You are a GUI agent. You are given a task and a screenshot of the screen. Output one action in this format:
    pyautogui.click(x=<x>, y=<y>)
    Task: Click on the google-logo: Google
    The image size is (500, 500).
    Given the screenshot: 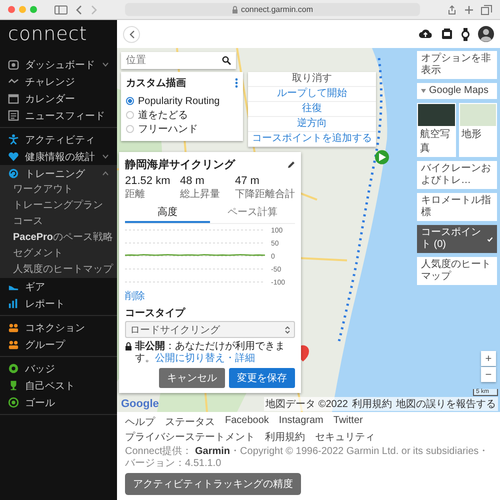 What is the action you would take?
    pyautogui.click(x=140, y=404)
    